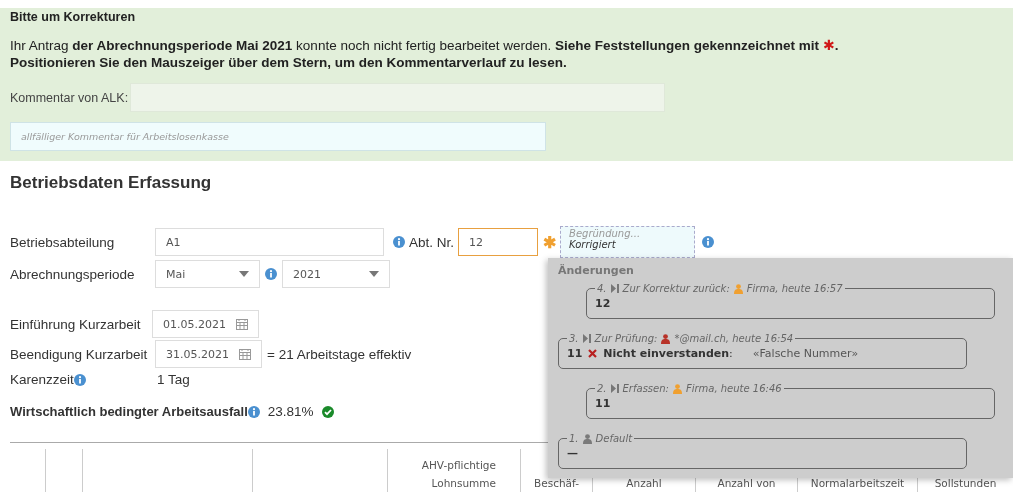  Describe the element at coordinates (596, 270) in the screenshot. I see `popup-title: Änderungen` at that location.